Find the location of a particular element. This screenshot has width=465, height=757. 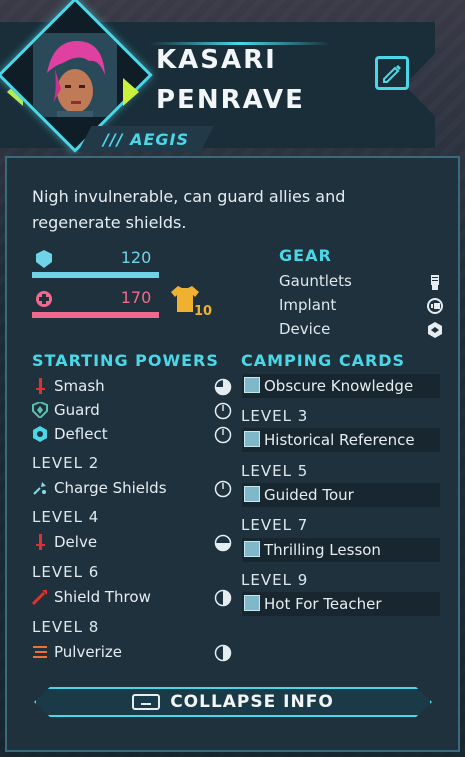

cooldown-quarter-icon is located at coordinates (223, 543).